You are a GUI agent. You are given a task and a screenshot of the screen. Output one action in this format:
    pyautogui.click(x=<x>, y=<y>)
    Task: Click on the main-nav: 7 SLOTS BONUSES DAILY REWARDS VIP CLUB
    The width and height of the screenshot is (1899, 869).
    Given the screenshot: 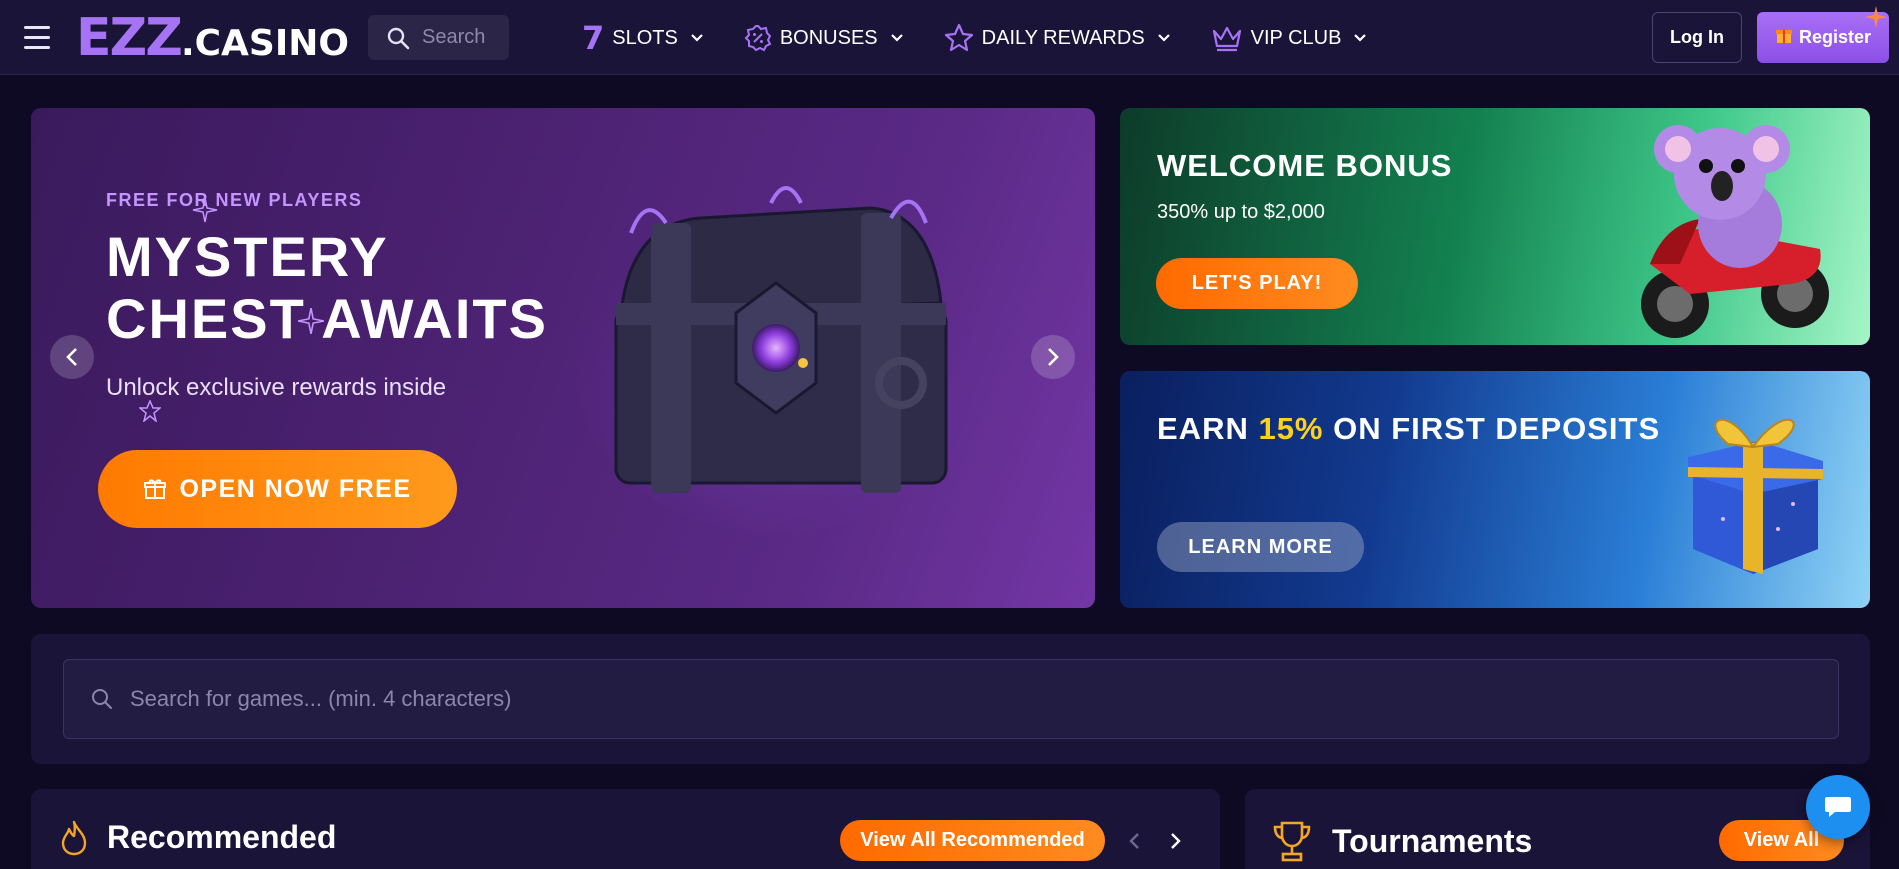 What is the action you would take?
    pyautogui.click(x=994, y=38)
    